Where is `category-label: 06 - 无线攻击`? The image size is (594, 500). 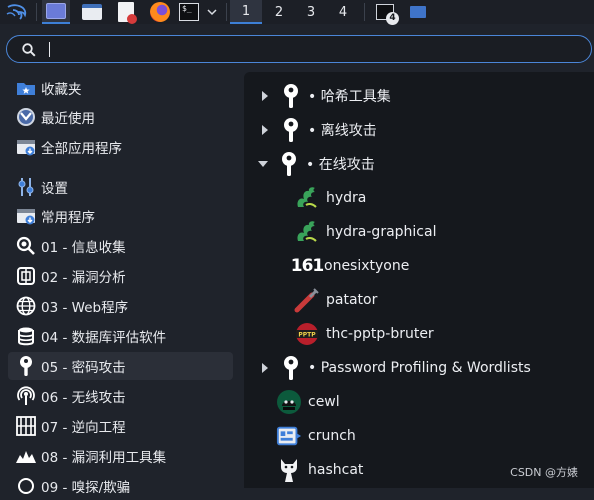 category-label: 06 - 无线攻击 is located at coordinates (83, 398).